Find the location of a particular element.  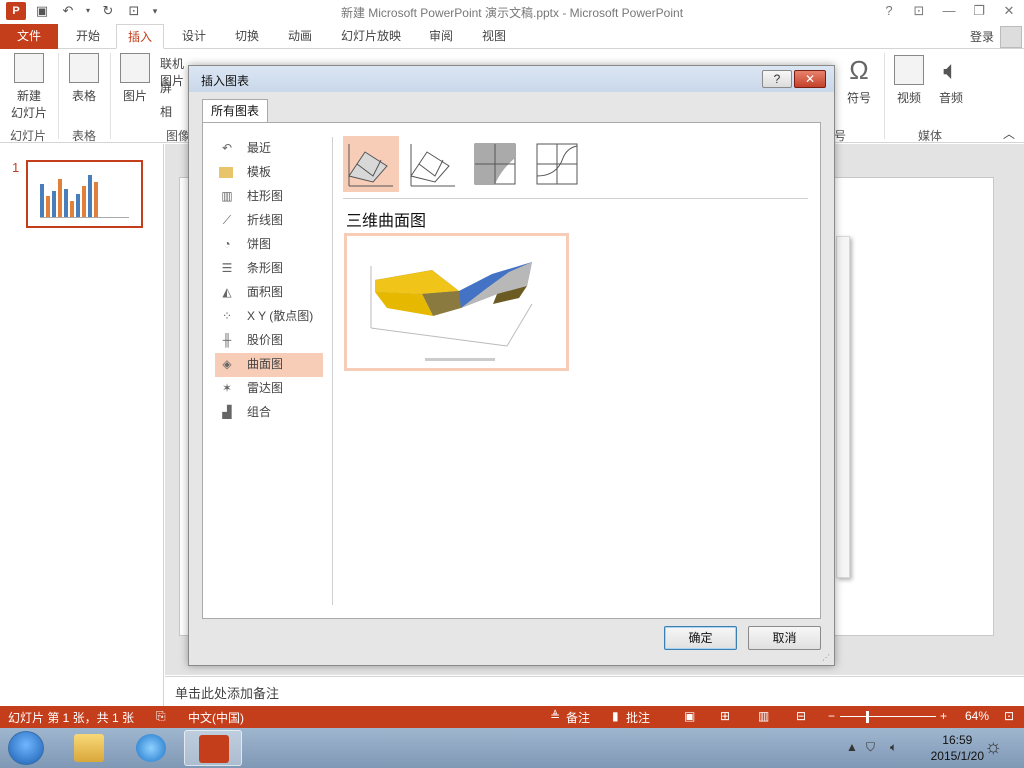

login-link: 登录 is located at coordinates (982, 36).